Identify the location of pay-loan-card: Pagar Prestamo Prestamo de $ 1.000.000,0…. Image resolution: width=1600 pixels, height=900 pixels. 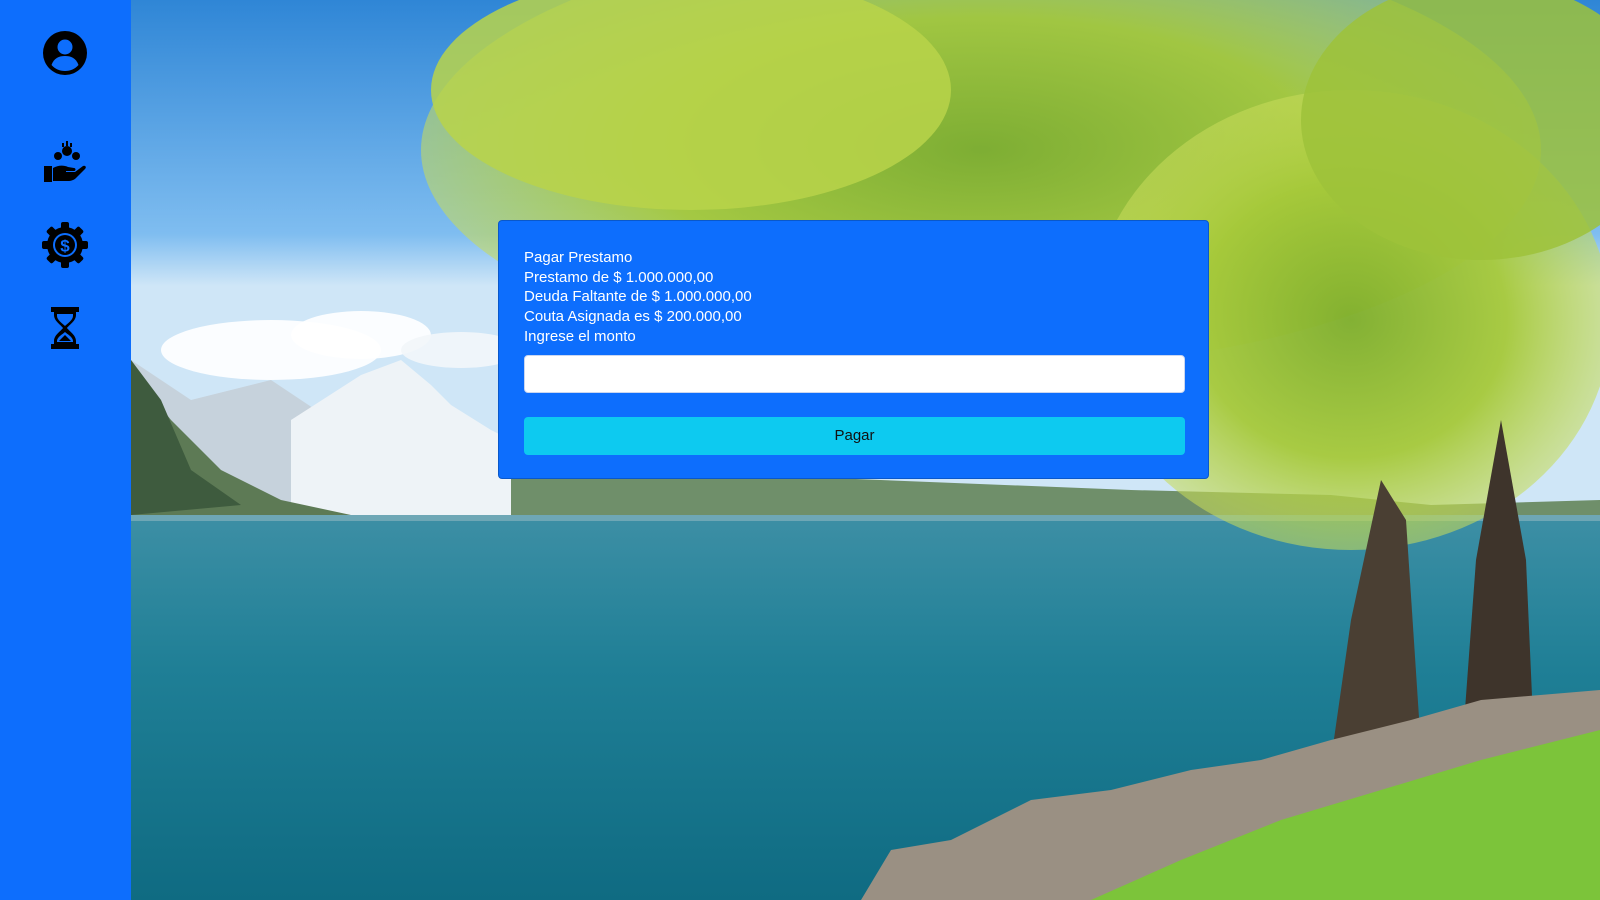
(853, 349).